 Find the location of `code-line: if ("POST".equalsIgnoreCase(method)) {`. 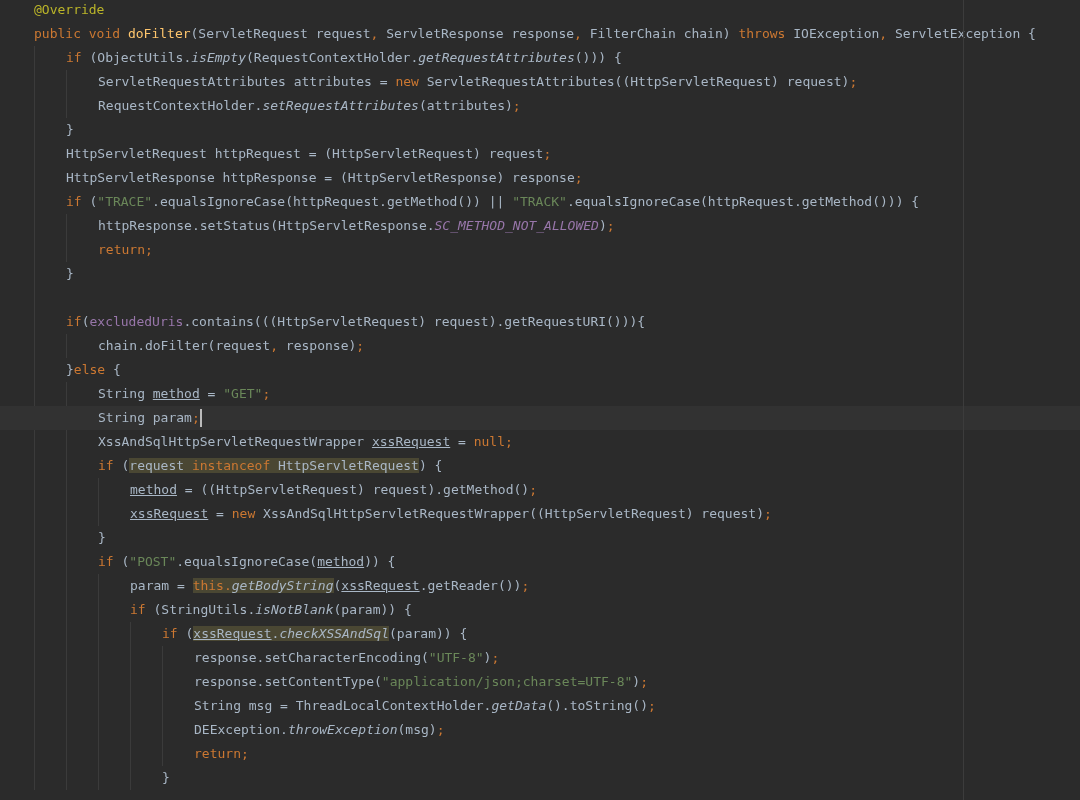

code-line: if ("POST".equalsIgnoreCase(method)) { is located at coordinates (247, 562).